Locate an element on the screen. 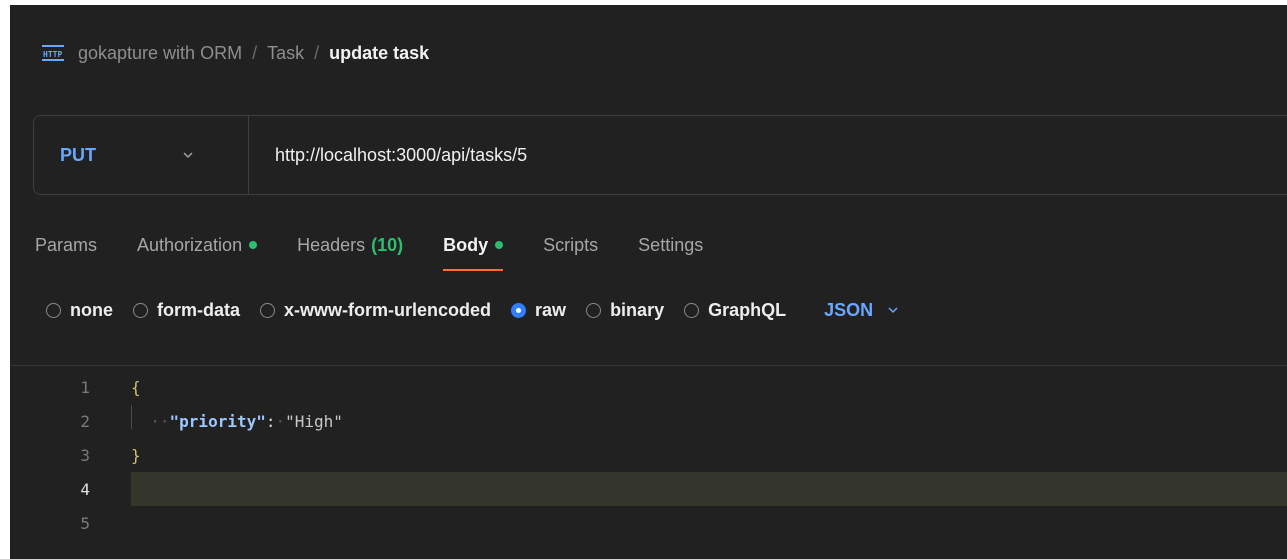  tab-scripts: Scripts is located at coordinates (570, 245).